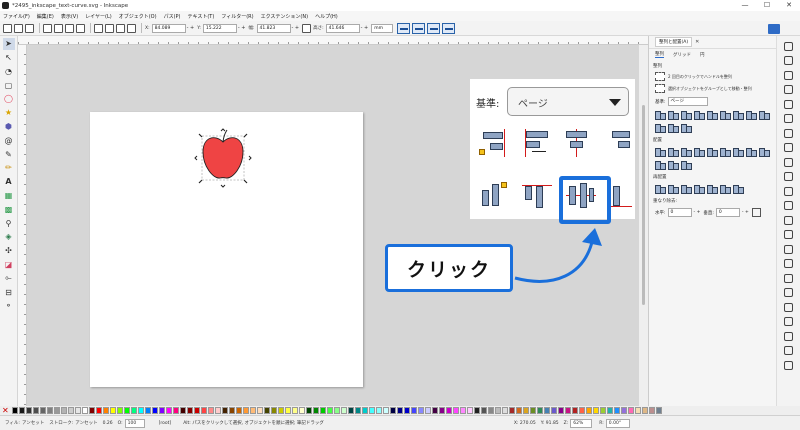 Image resolution: width=800 pixels, height=430 pixels. Describe the element at coordinates (686, 151) in the screenshot. I see `distribute-right-icon` at that location.